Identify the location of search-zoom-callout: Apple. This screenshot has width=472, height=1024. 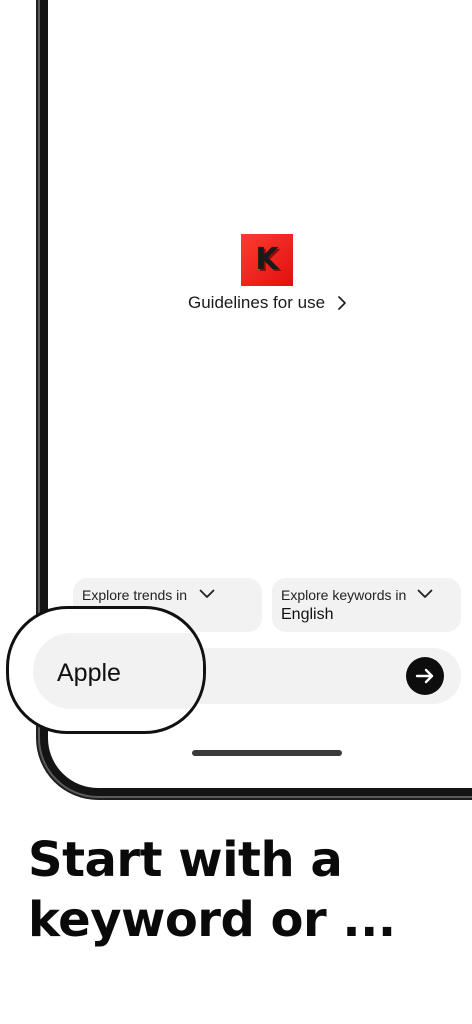
(106, 670).